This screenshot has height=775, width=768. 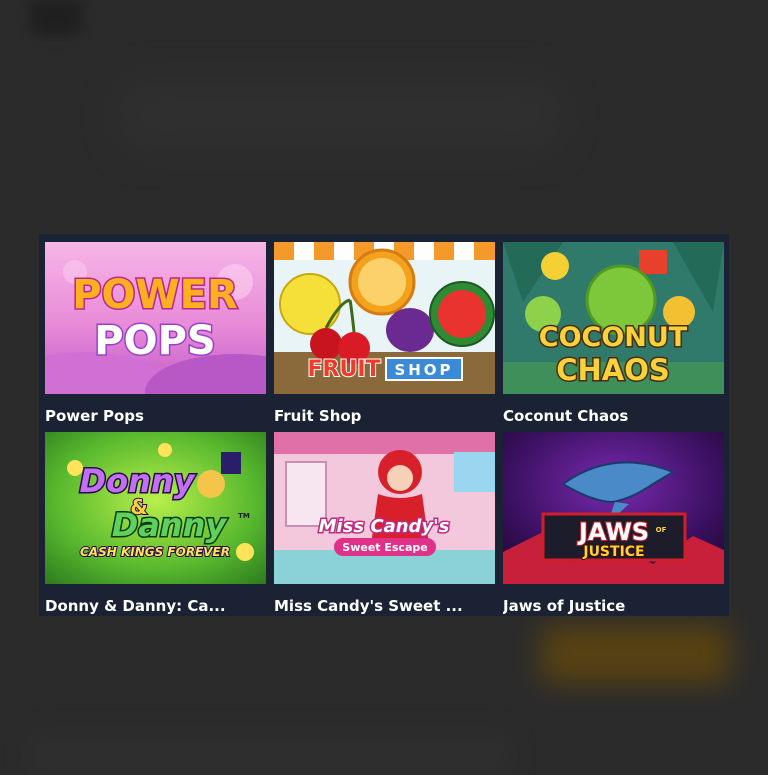 What do you see at coordinates (154, 341) in the screenshot?
I see `logo-text-line2: POPS` at bounding box center [154, 341].